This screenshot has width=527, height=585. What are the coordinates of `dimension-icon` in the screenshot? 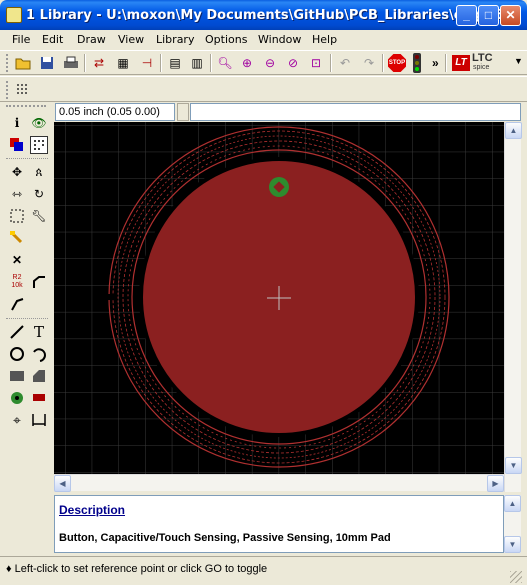 It's located at (39, 420).